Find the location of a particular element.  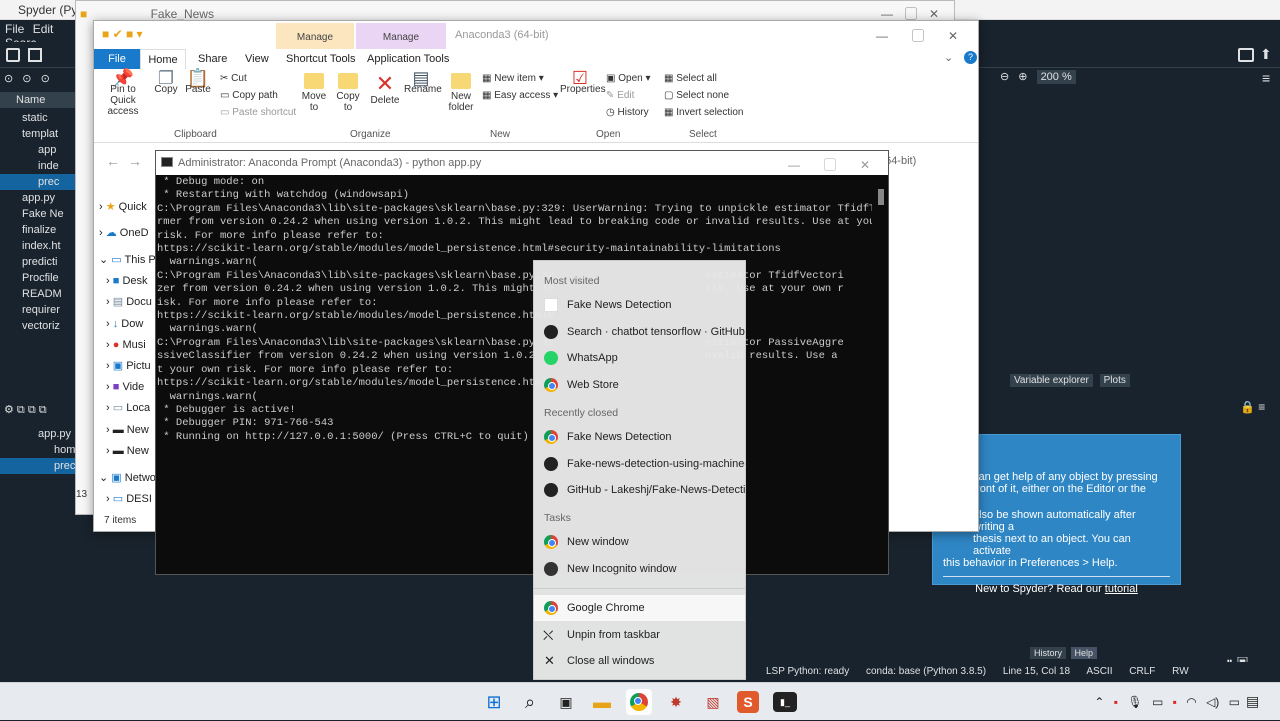

jump-unpin: ⛌ Unpin from taskbar is located at coordinates (639, 635).